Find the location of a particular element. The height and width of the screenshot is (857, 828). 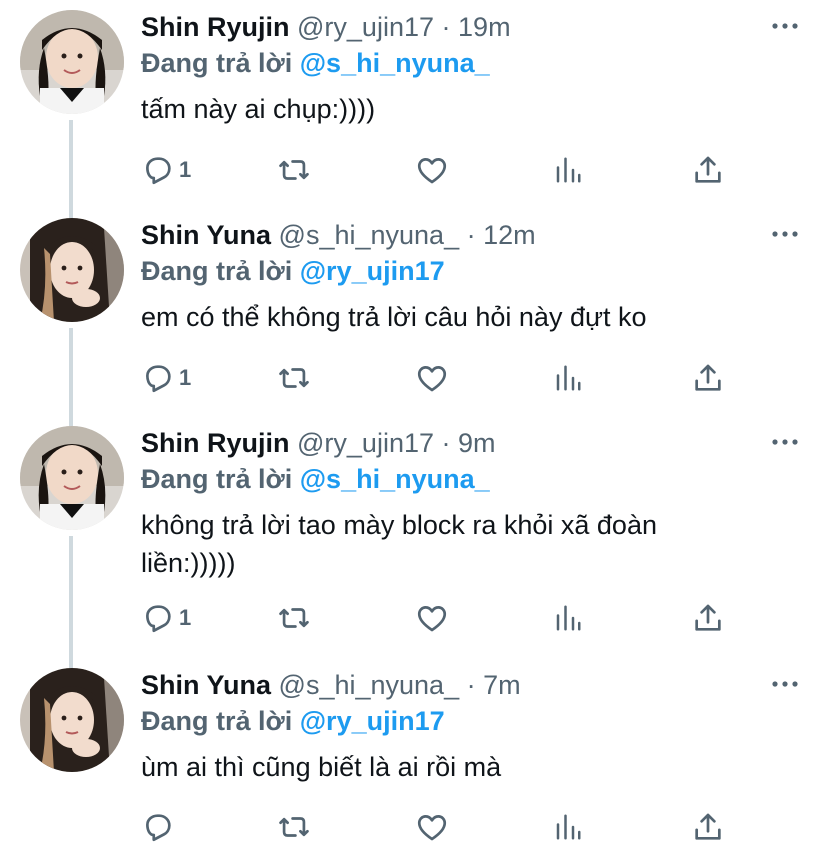

tweet-header: Shin Yuna @s_hi_nyuna_ · 7m is located at coordinates (474, 685).